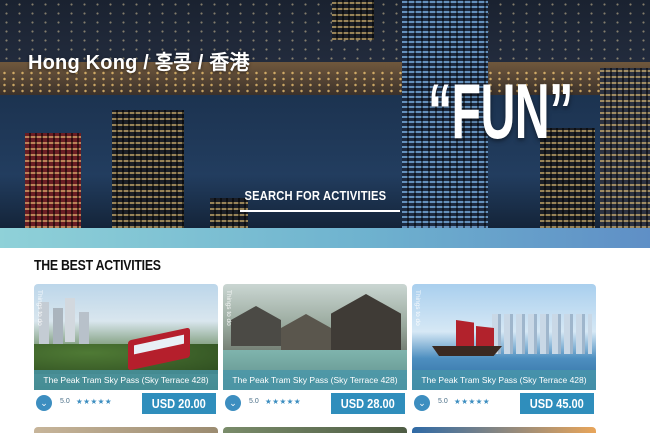 The height and width of the screenshot is (433, 650). Describe the element at coordinates (500, 111) in the screenshot. I see `hero-headline: “FUN”` at that location.